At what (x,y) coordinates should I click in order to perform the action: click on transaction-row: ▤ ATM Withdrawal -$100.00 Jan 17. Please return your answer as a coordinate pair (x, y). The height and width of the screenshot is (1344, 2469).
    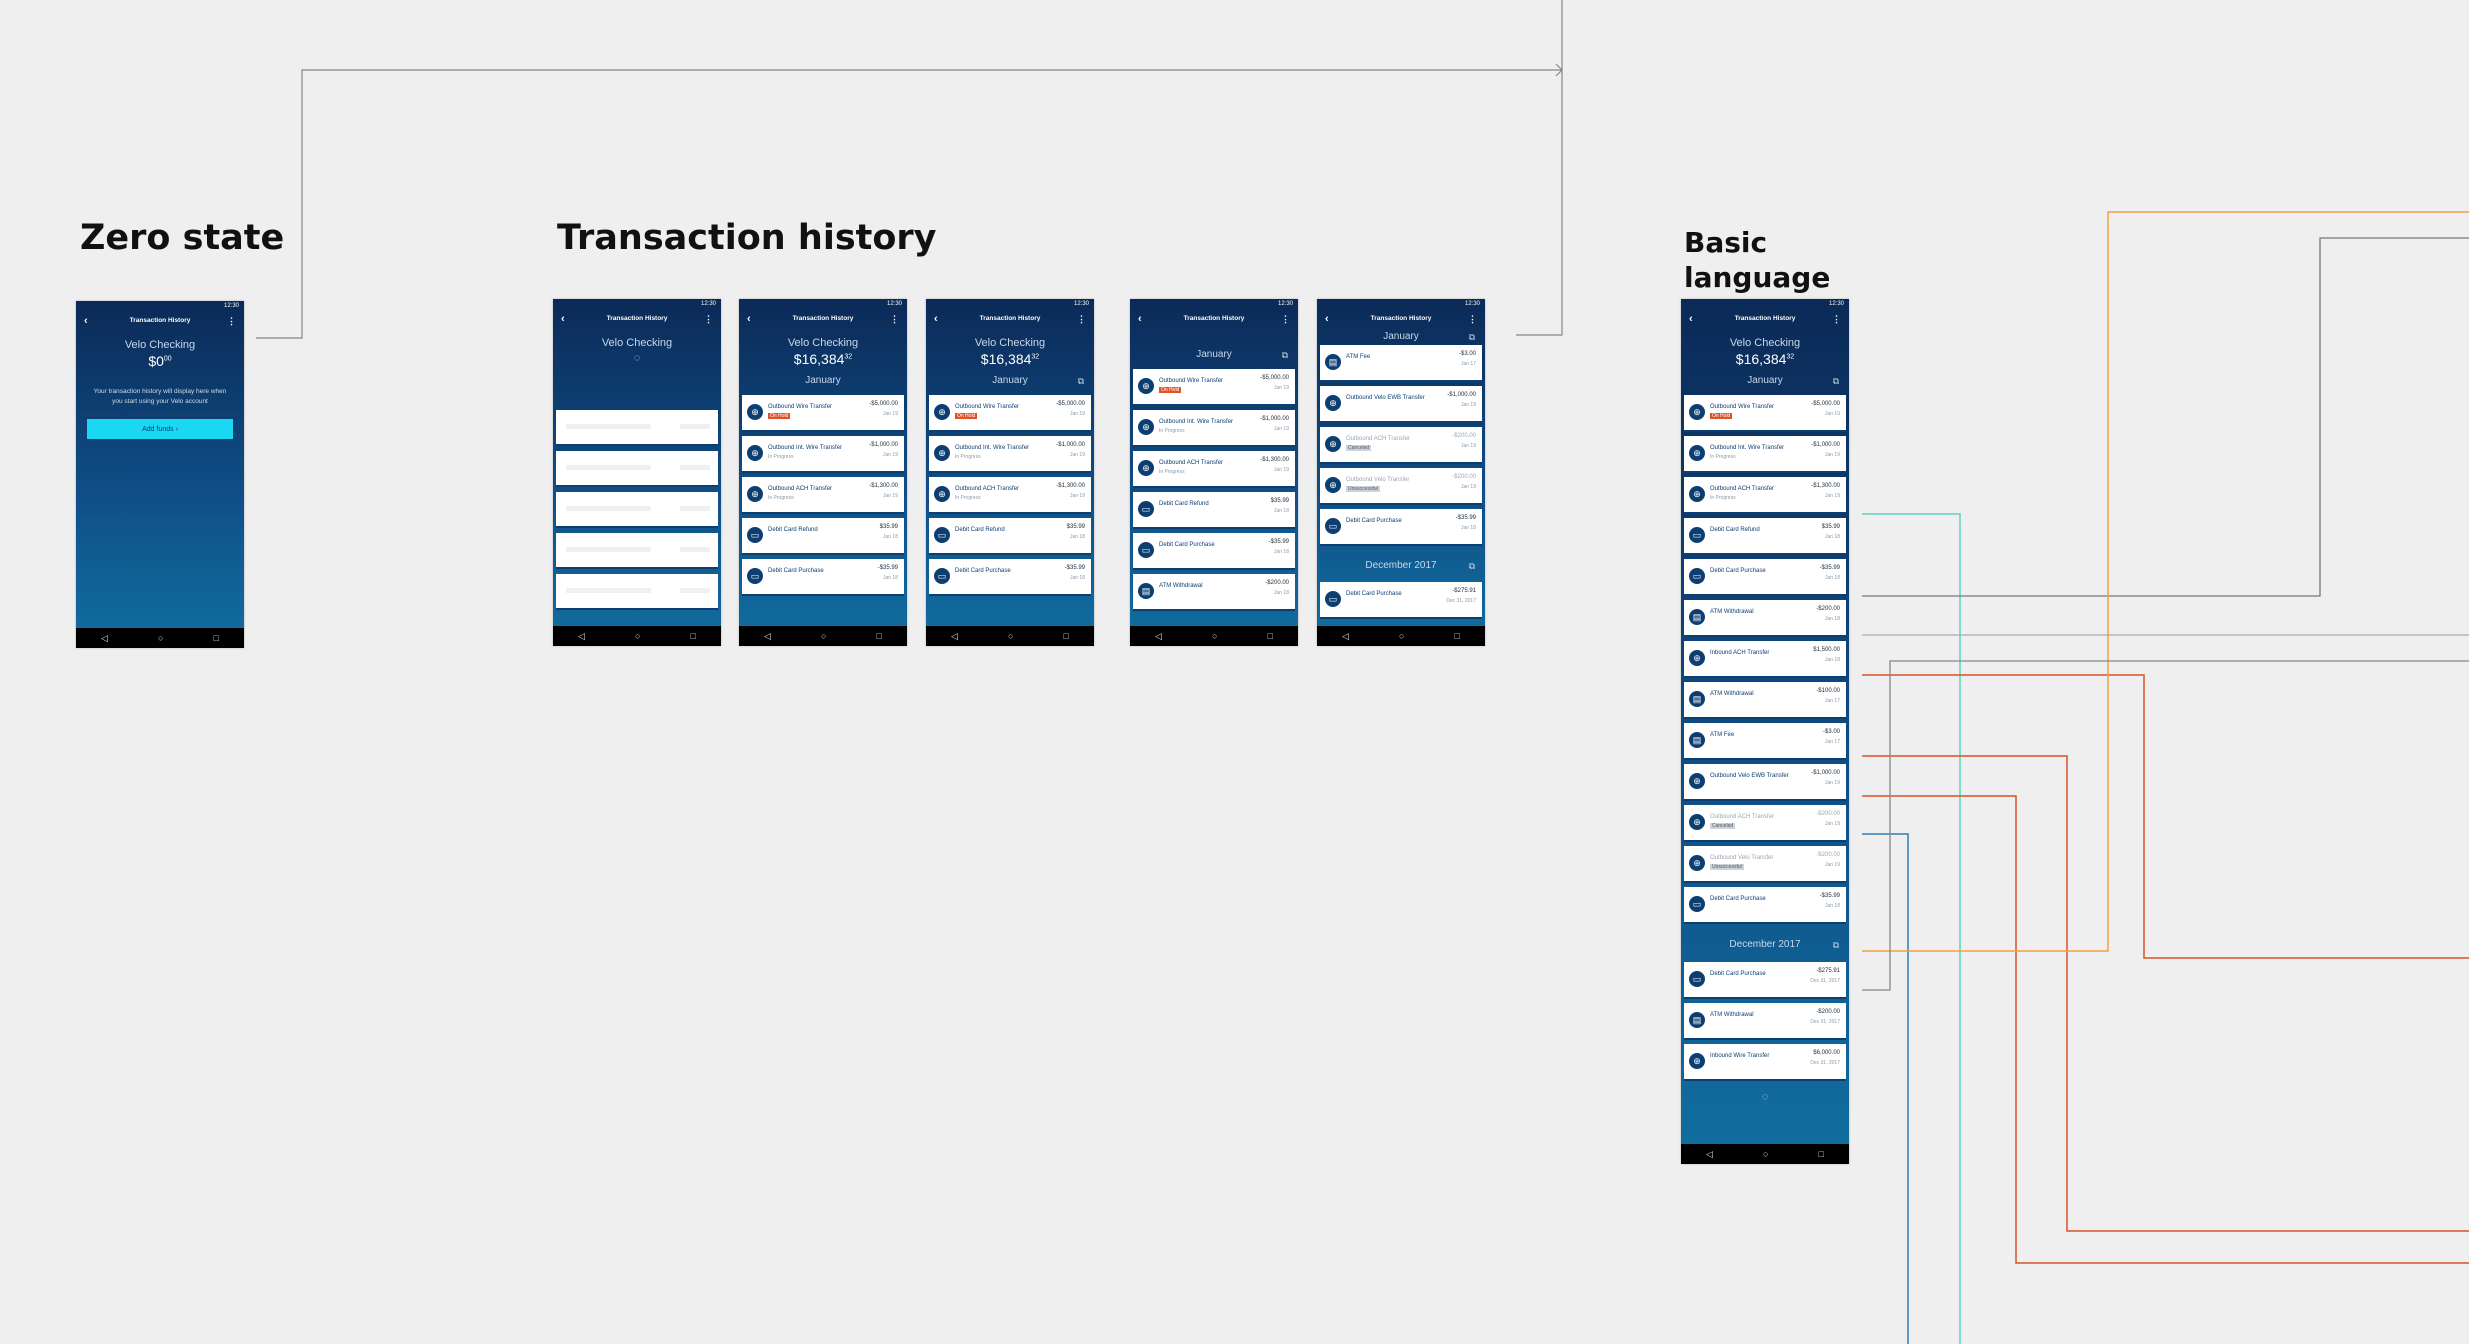
    Looking at the image, I should click on (1765, 700).